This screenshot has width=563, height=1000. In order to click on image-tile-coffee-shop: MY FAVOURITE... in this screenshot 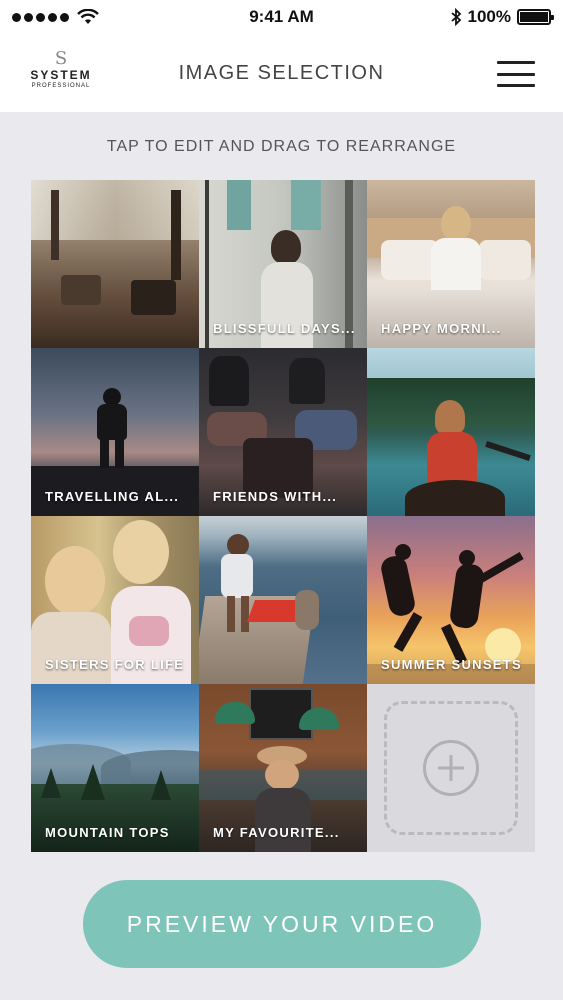, I will do `click(283, 768)`.